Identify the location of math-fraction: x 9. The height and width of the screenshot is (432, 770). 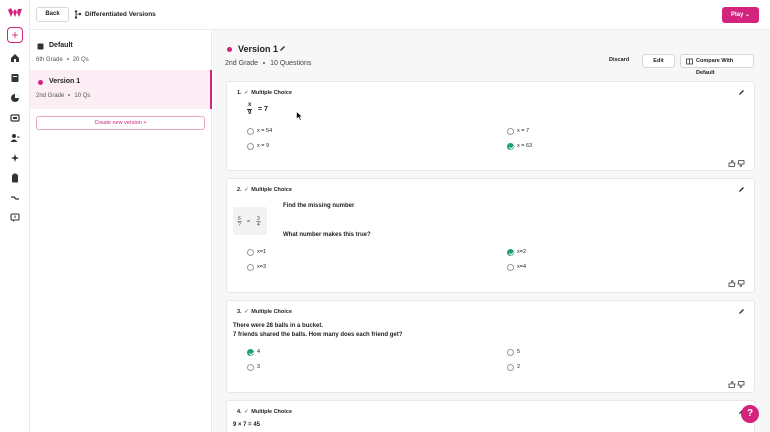
(250, 109).